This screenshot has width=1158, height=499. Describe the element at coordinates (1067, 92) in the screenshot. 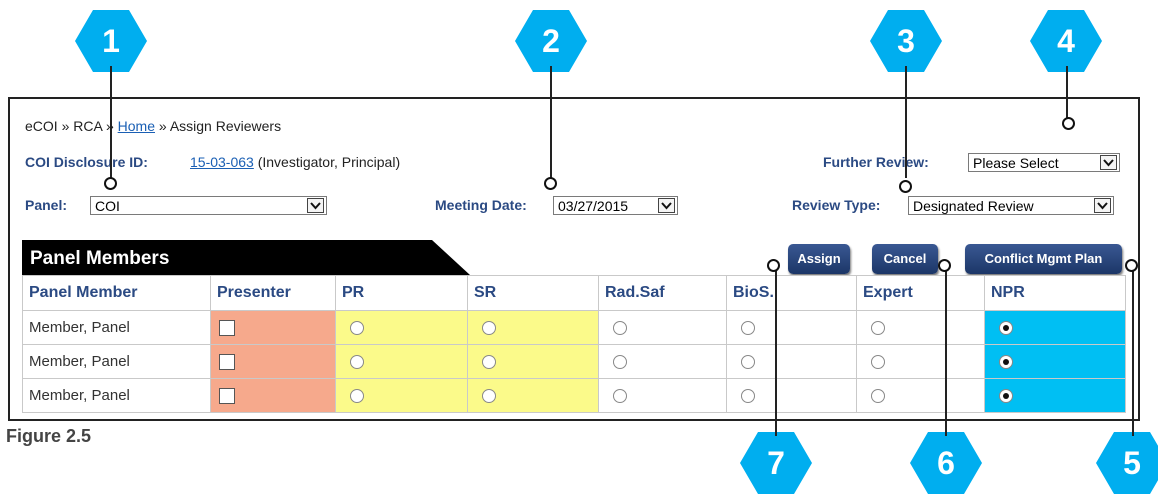

I see `callout-4-leader` at that location.